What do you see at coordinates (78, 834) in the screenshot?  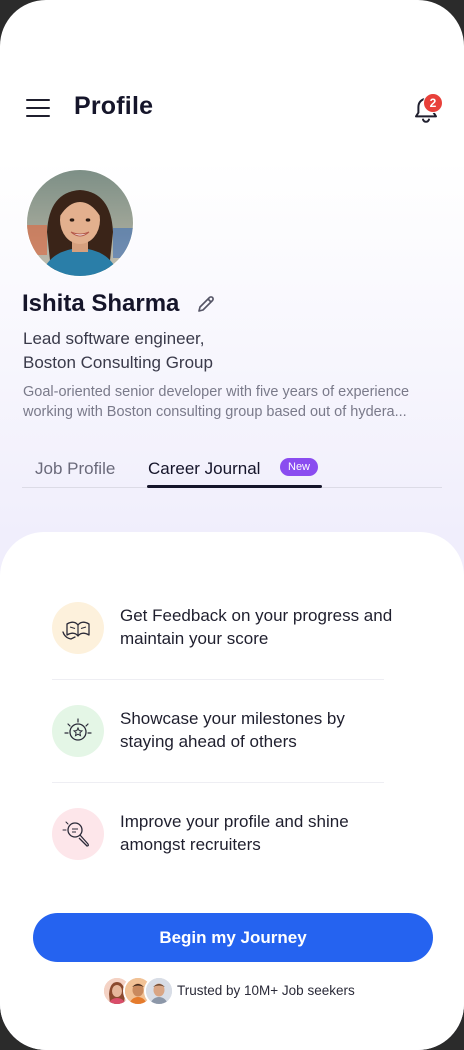 I see `profile-magnifier-icon` at bounding box center [78, 834].